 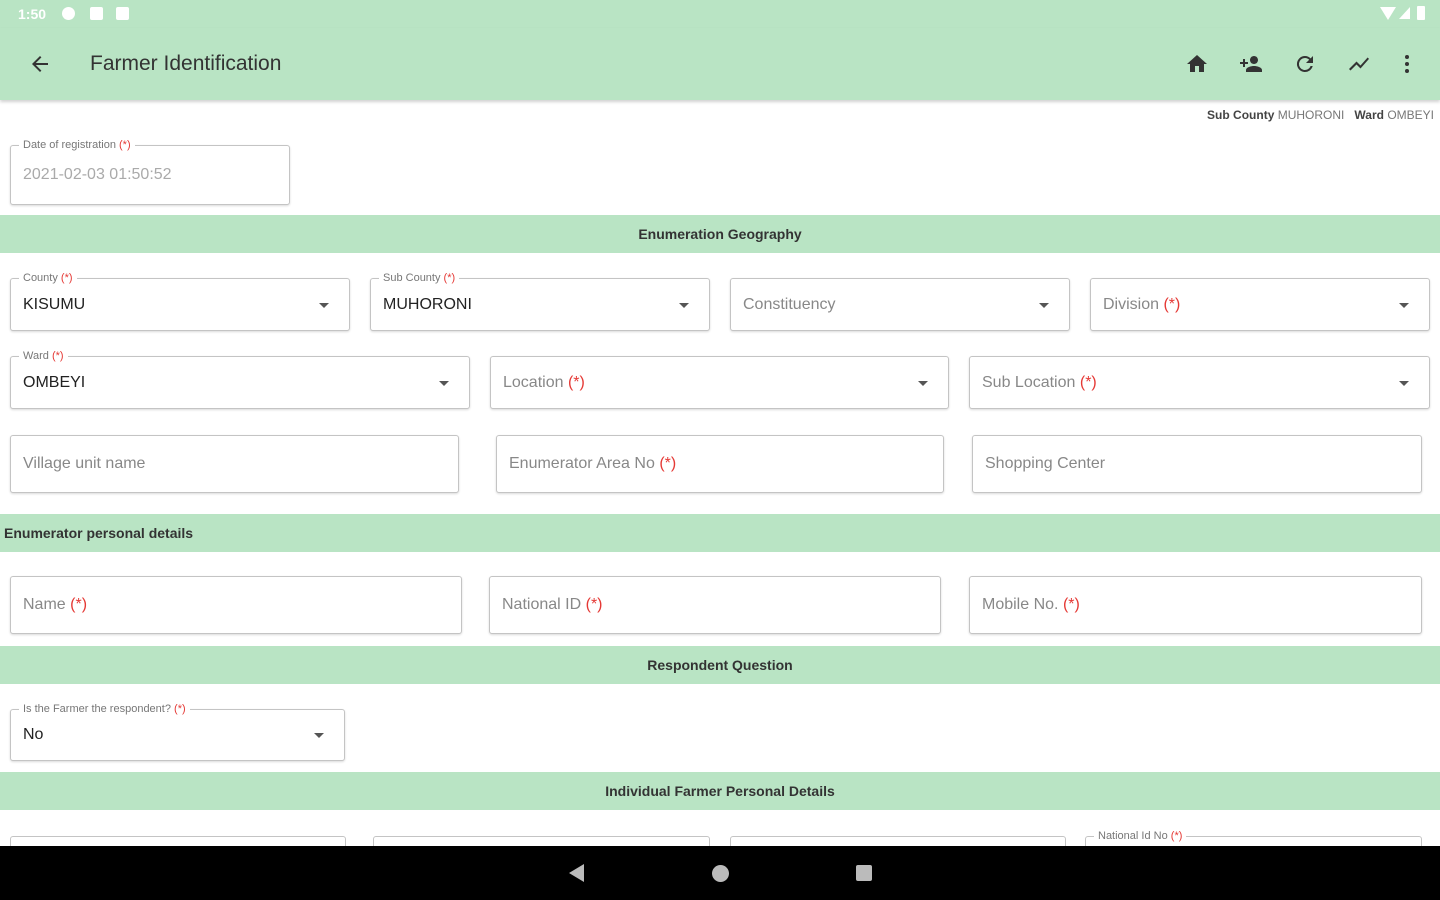 I want to click on village-unit-input: Village unit name, so click(x=234, y=464).